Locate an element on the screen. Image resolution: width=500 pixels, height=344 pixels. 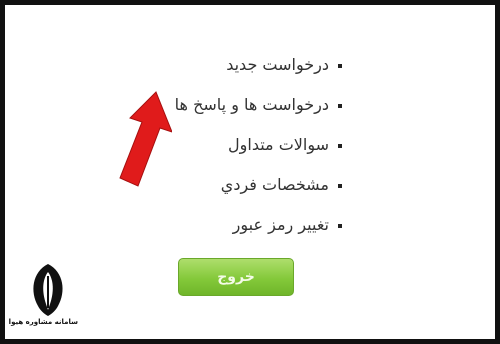
menu-item-label: درخواست ها و پاسخ ها is located at coordinates (251, 104).